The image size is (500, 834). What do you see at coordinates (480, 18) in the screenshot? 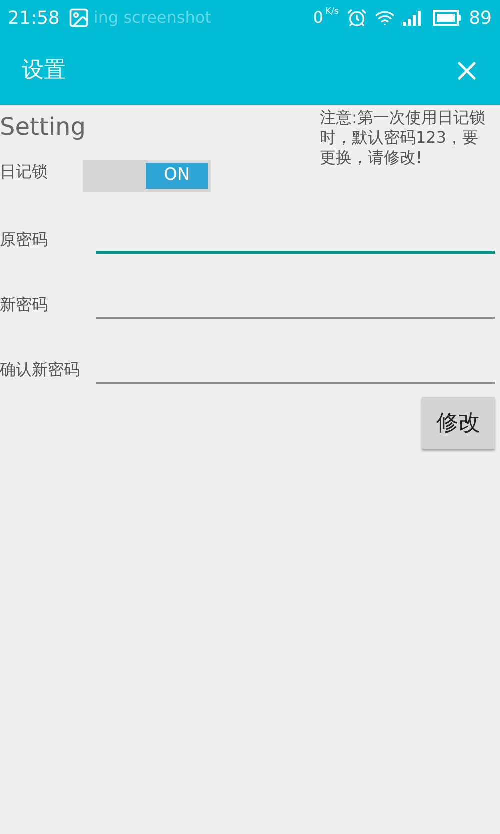
I see `battery-level: 89` at bounding box center [480, 18].